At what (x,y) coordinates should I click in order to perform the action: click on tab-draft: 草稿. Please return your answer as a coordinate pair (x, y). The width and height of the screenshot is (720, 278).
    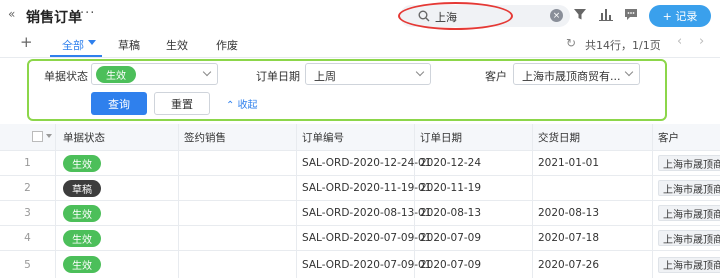
    Looking at the image, I should click on (129, 45).